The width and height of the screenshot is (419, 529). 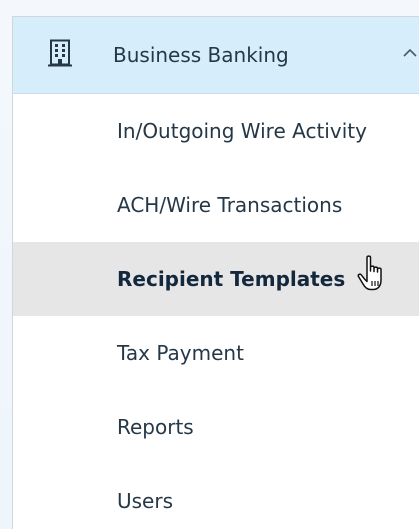 What do you see at coordinates (180, 353) in the screenshot?
I see `menu-item-label: Tax Payment` at bounding box center [180, 353].